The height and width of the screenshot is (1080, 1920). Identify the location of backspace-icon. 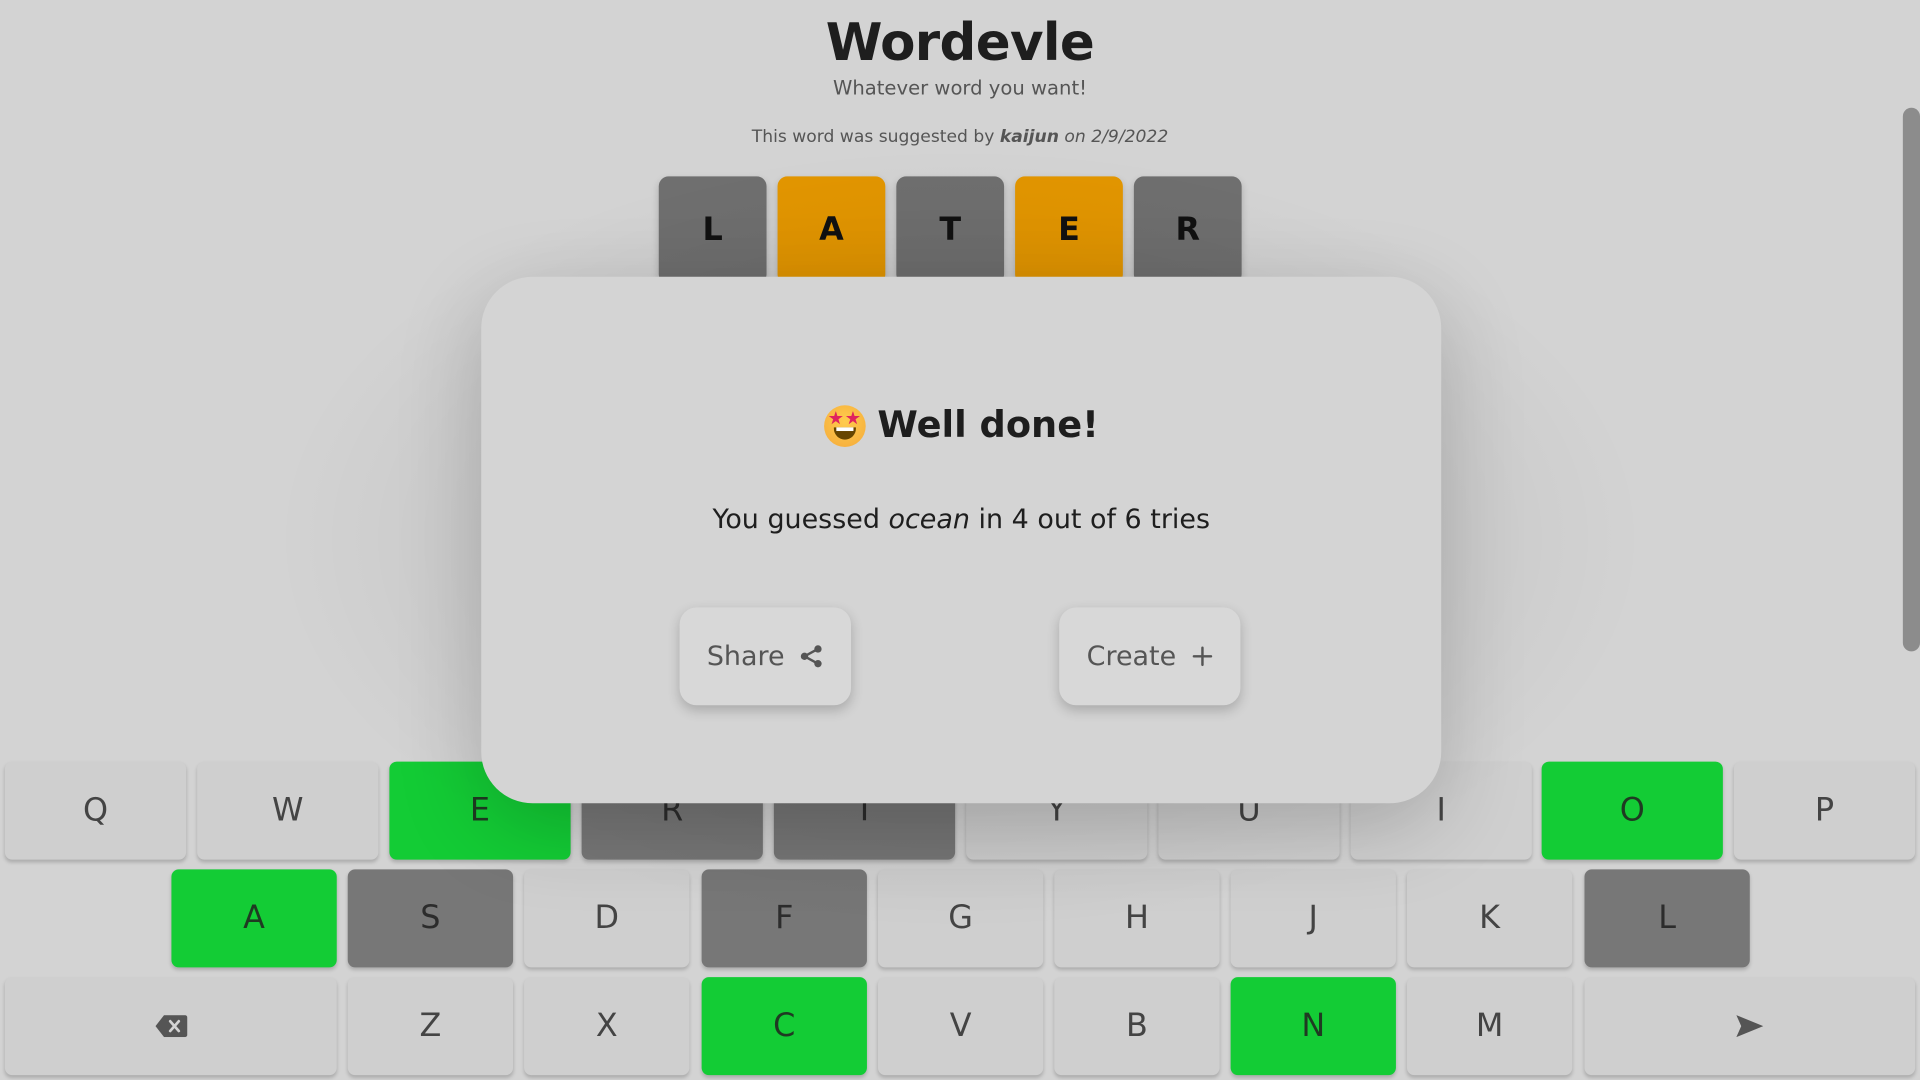
(170, 1026).